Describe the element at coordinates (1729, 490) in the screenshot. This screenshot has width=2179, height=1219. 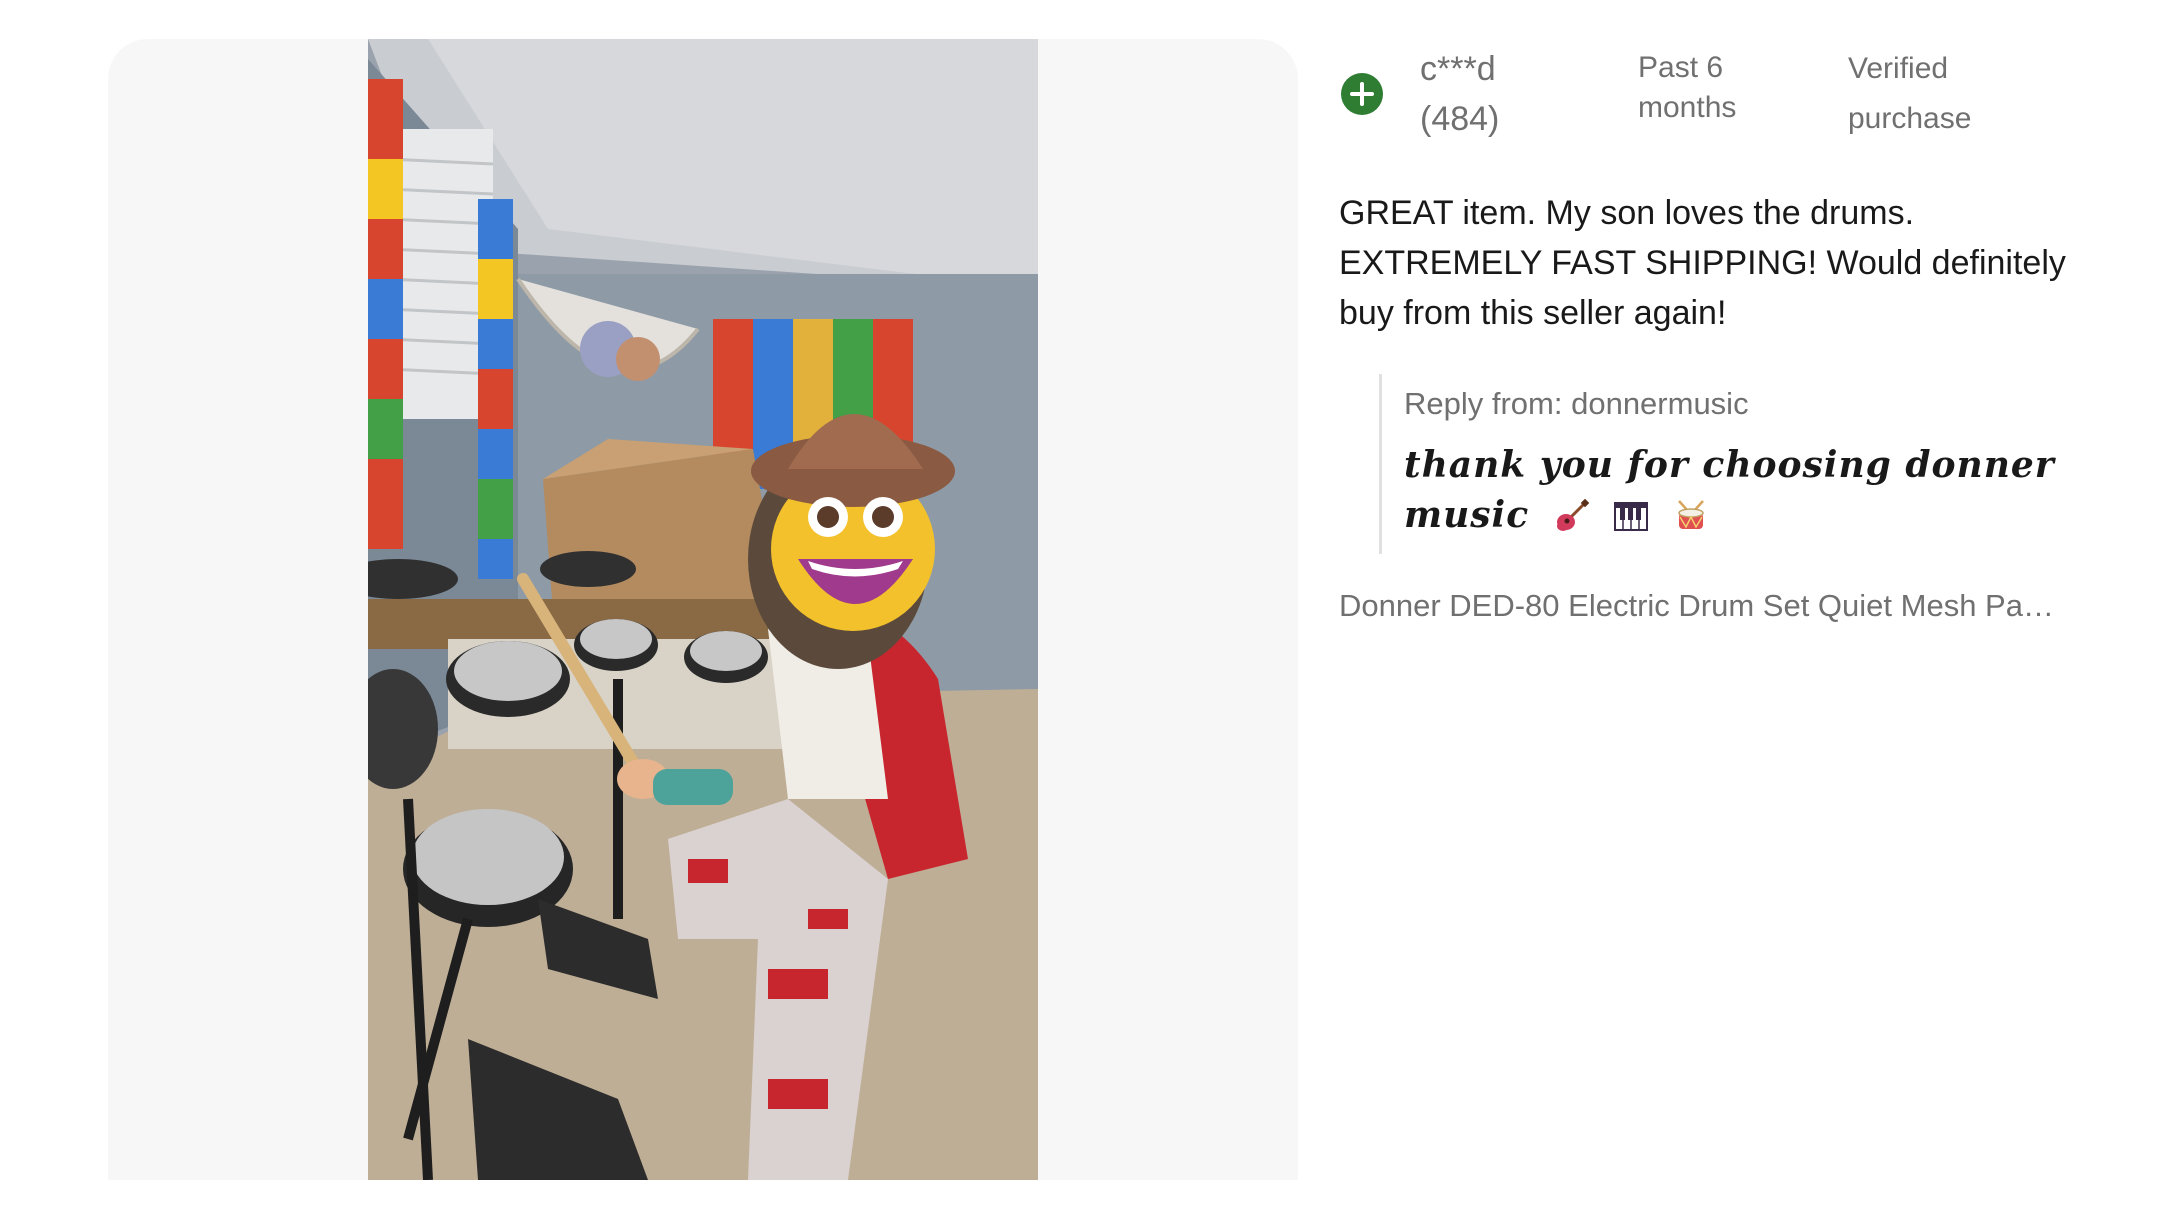
I see `reply-text: thank you for choosing donner music` at that location.